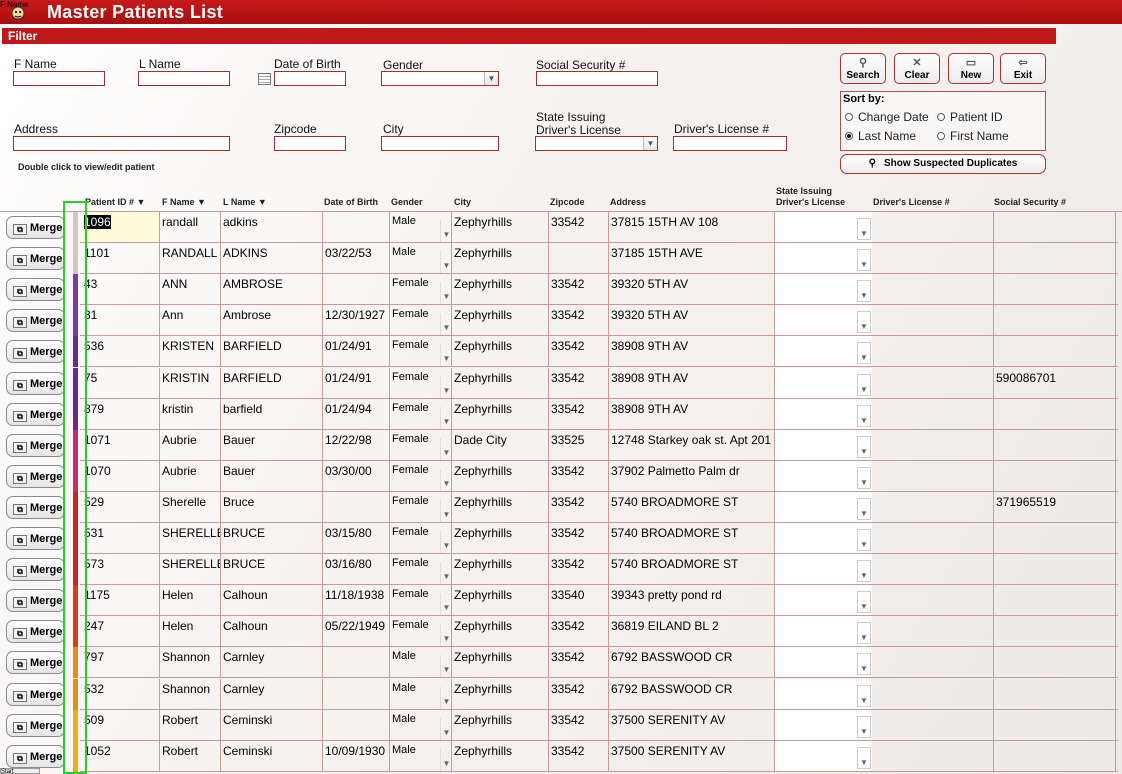 The width and height of the screenshot is (1122, 774). Describe the element at coordinates (863, 68) in the screenshot. I see `search-button: ⚲ Search` at that location.